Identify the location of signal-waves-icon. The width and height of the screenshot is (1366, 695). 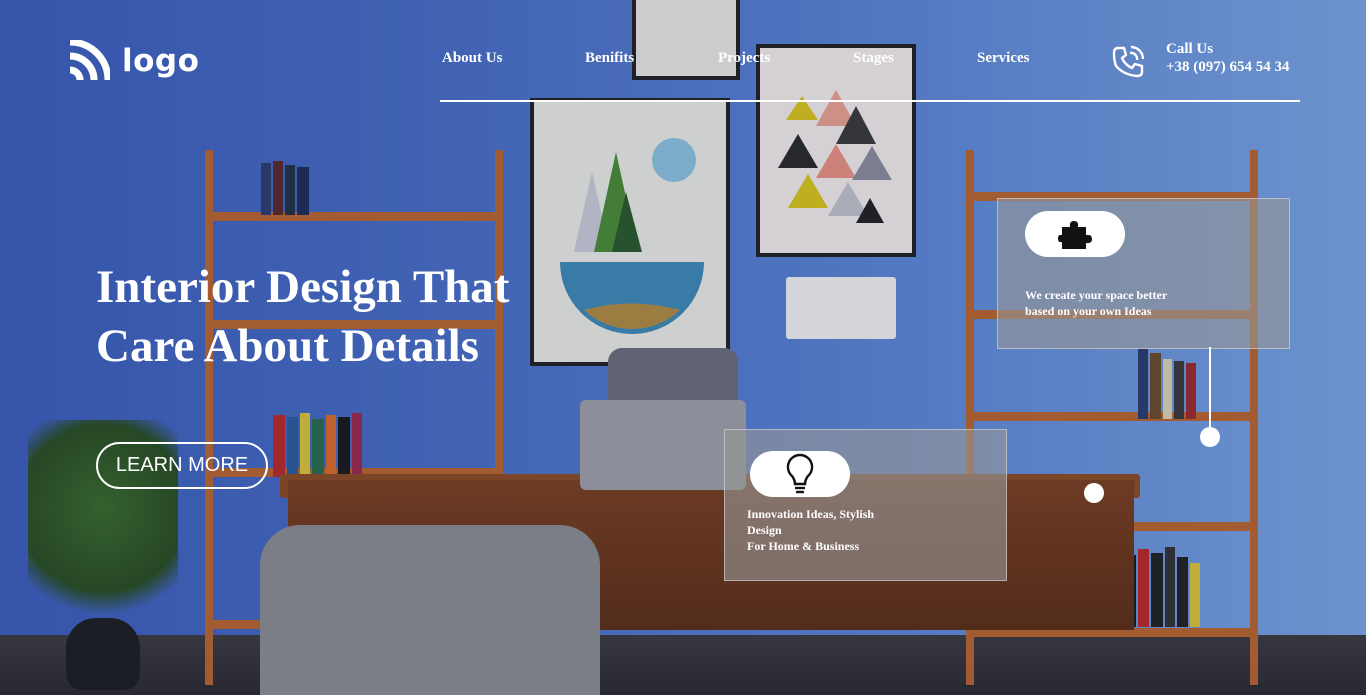
(89, 60).